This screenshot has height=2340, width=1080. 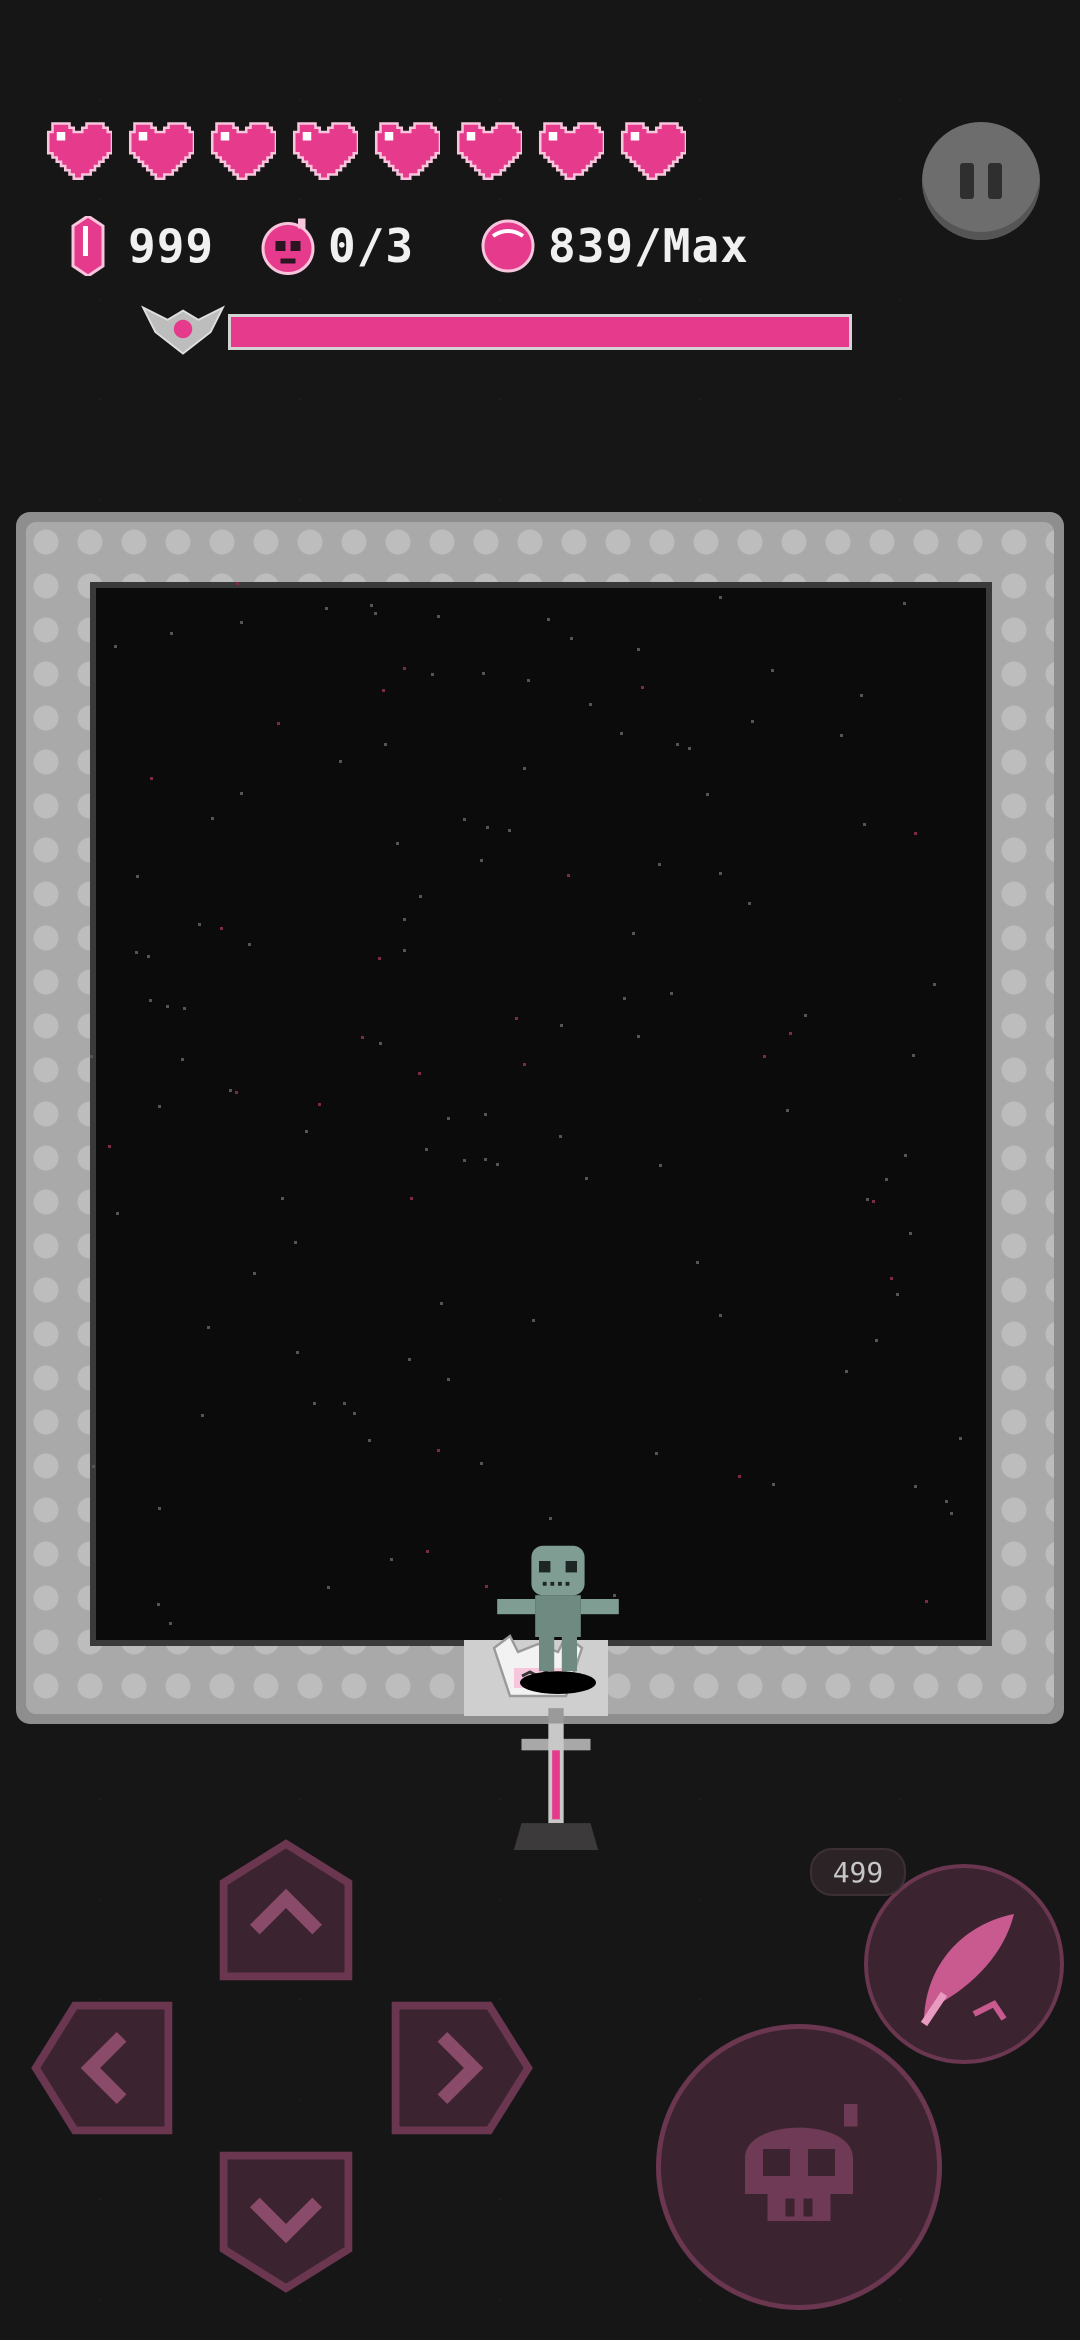 I want to click on crystal-icon, so click(x=88, y=246).